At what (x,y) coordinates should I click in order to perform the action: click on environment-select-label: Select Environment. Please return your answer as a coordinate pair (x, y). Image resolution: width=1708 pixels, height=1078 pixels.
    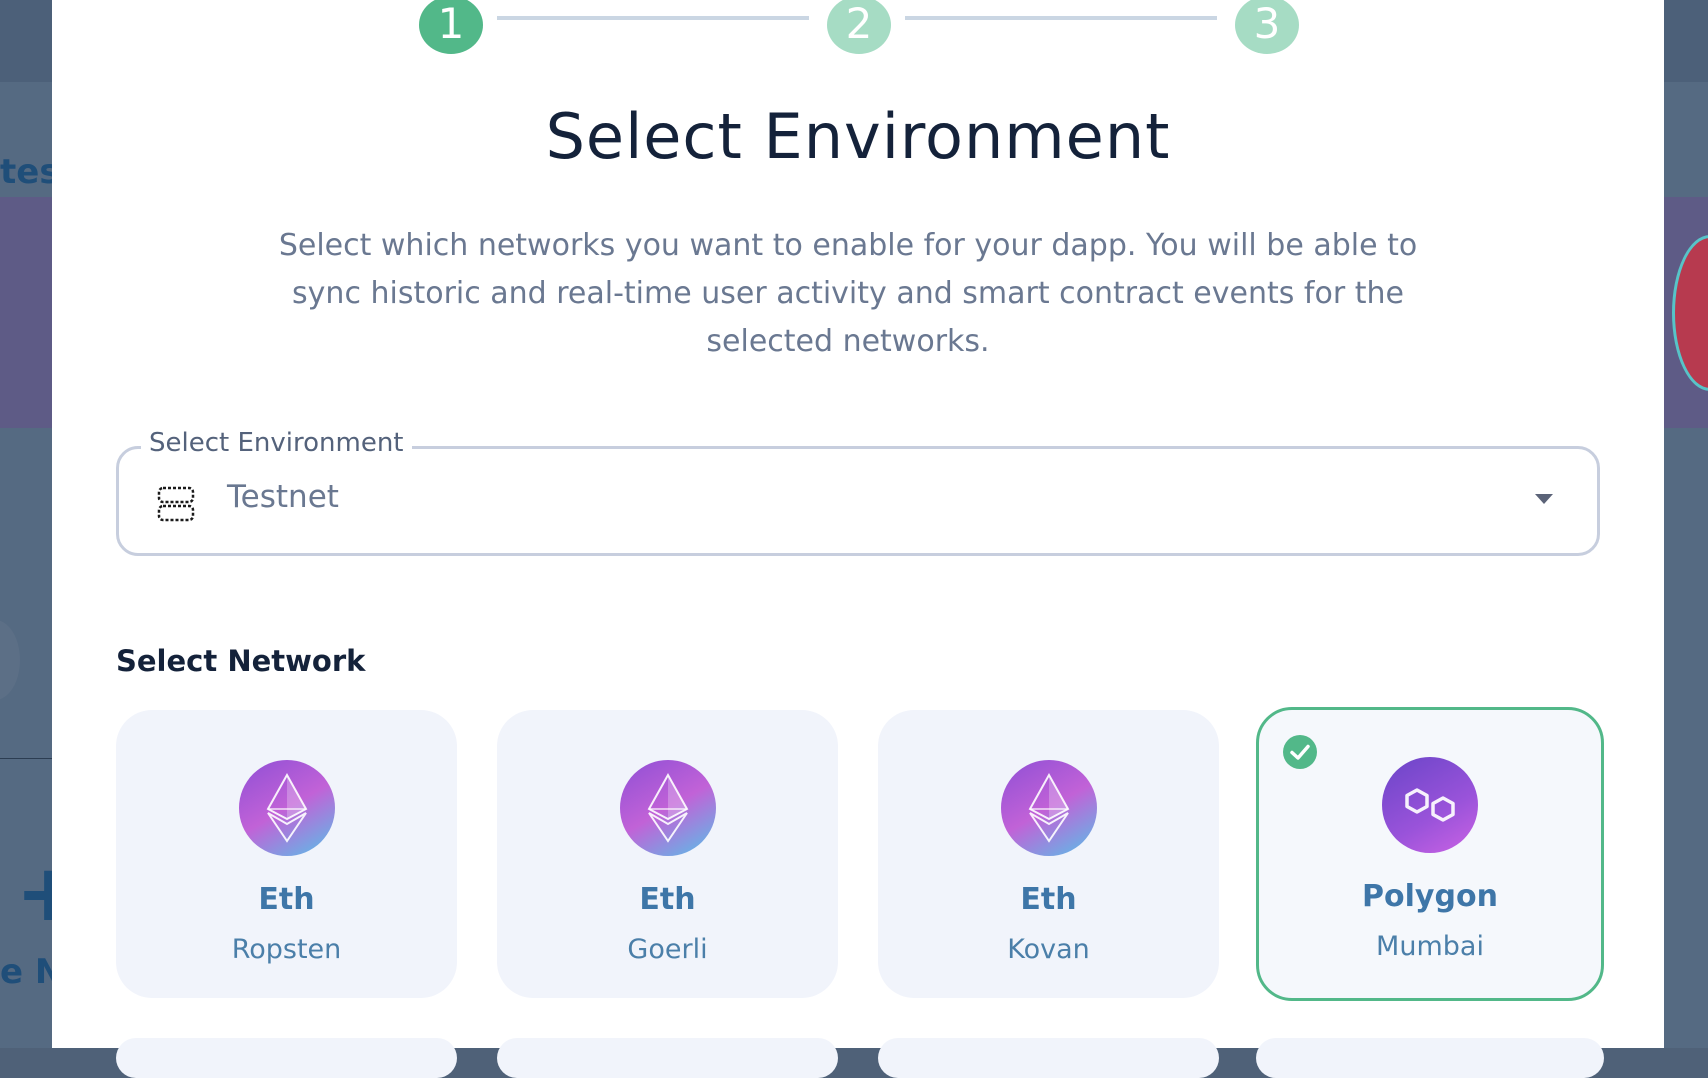
    Looking at the image, I should click on (276, 443).